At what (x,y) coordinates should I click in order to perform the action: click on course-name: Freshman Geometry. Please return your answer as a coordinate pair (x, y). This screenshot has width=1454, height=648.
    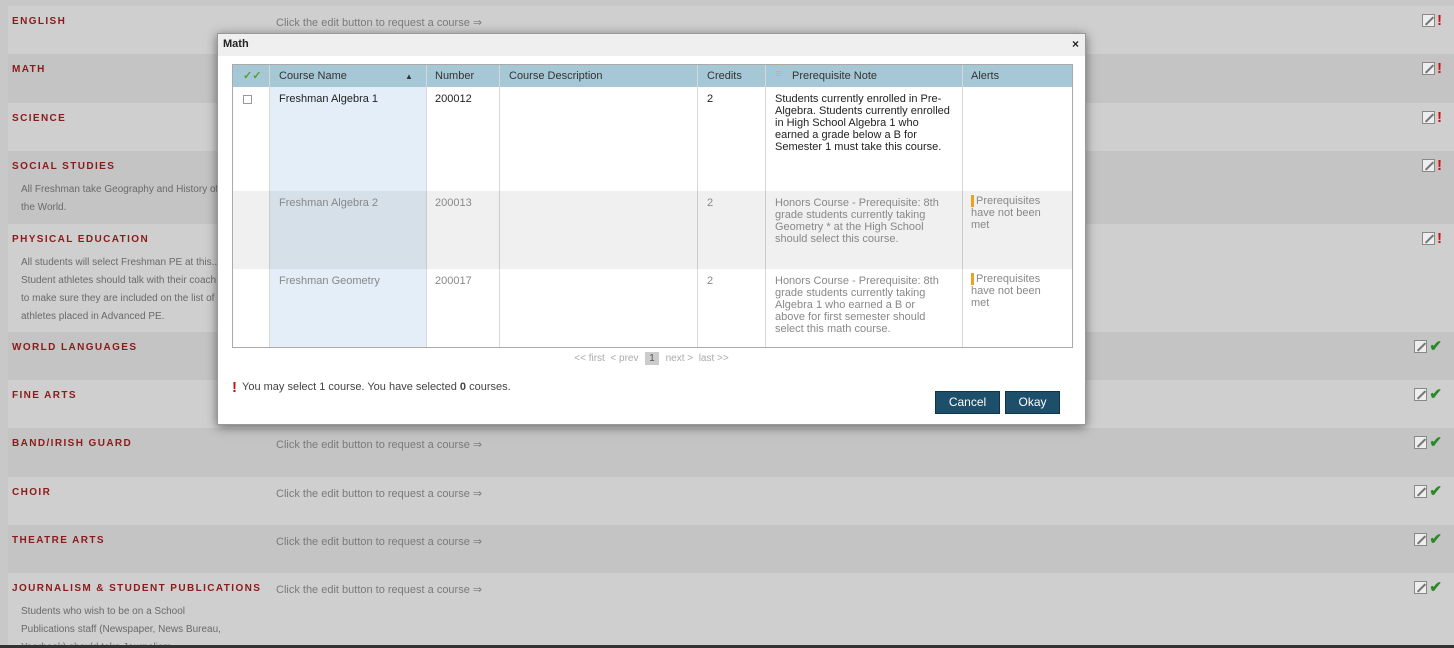
    Looking at the image, I should click on (329, 281).